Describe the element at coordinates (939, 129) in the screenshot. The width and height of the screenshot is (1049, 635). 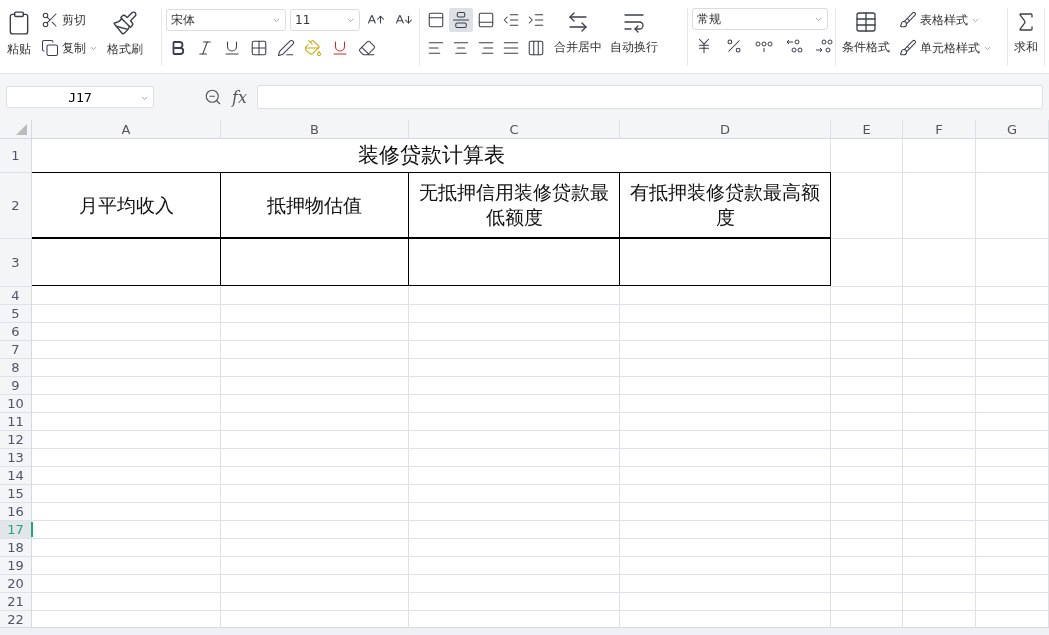
I see `column-header: F` at that location.